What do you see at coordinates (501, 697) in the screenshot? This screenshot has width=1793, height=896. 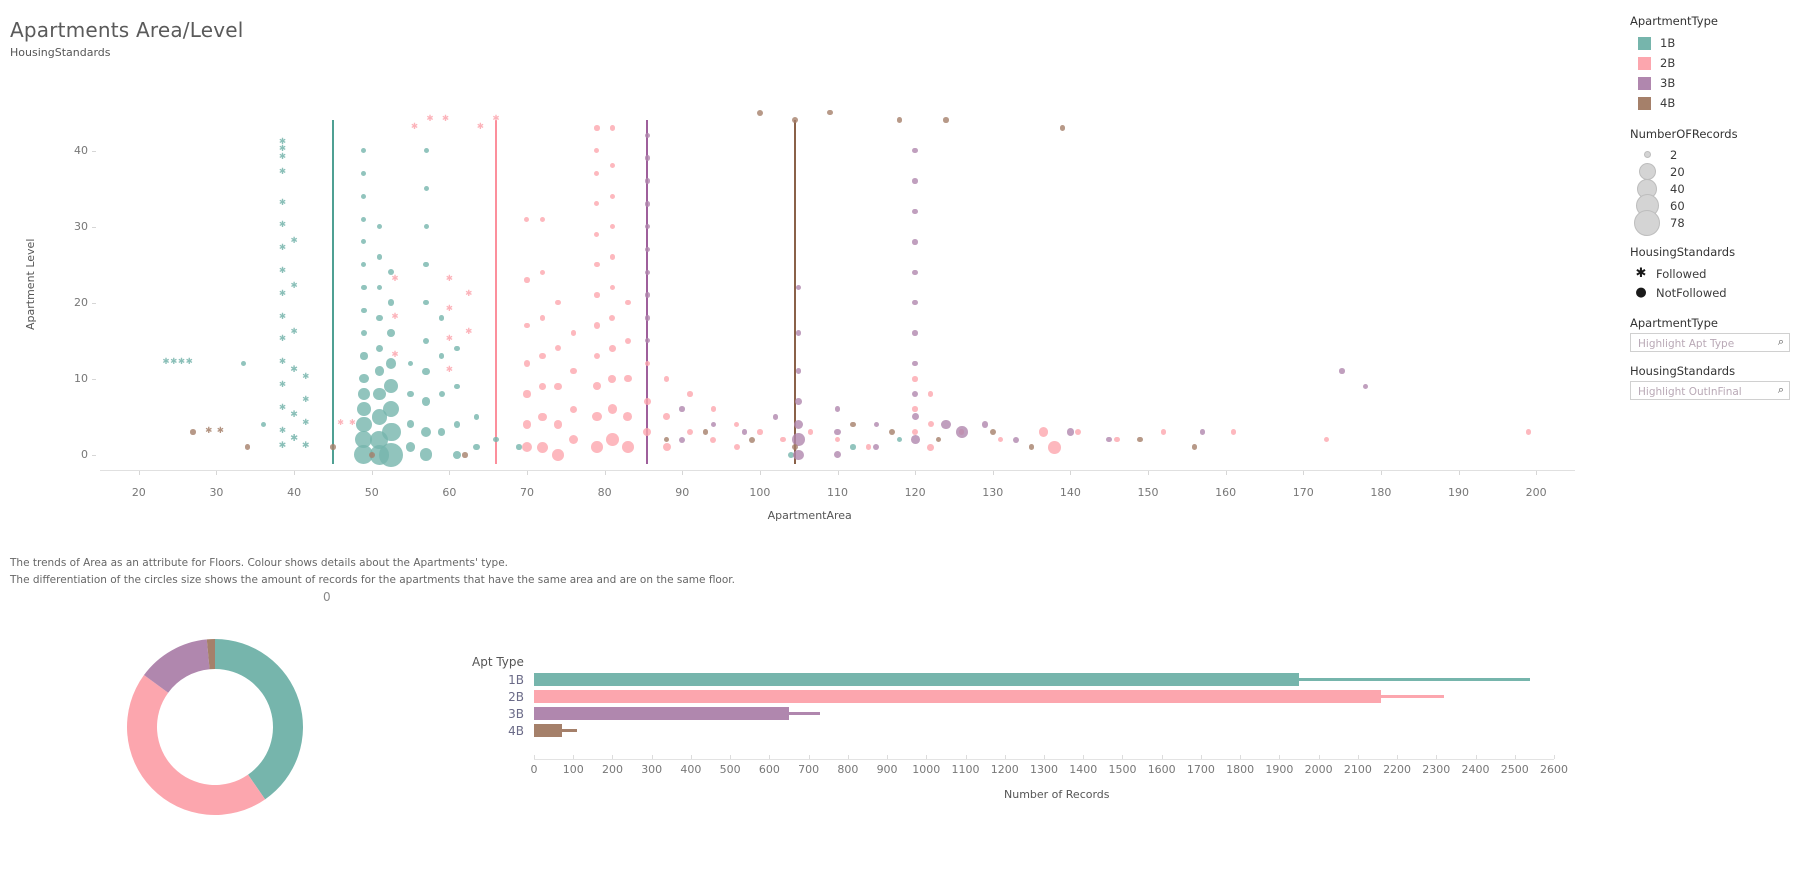 I see `bar-row-label: 2B` at bounding box center [501, 697].